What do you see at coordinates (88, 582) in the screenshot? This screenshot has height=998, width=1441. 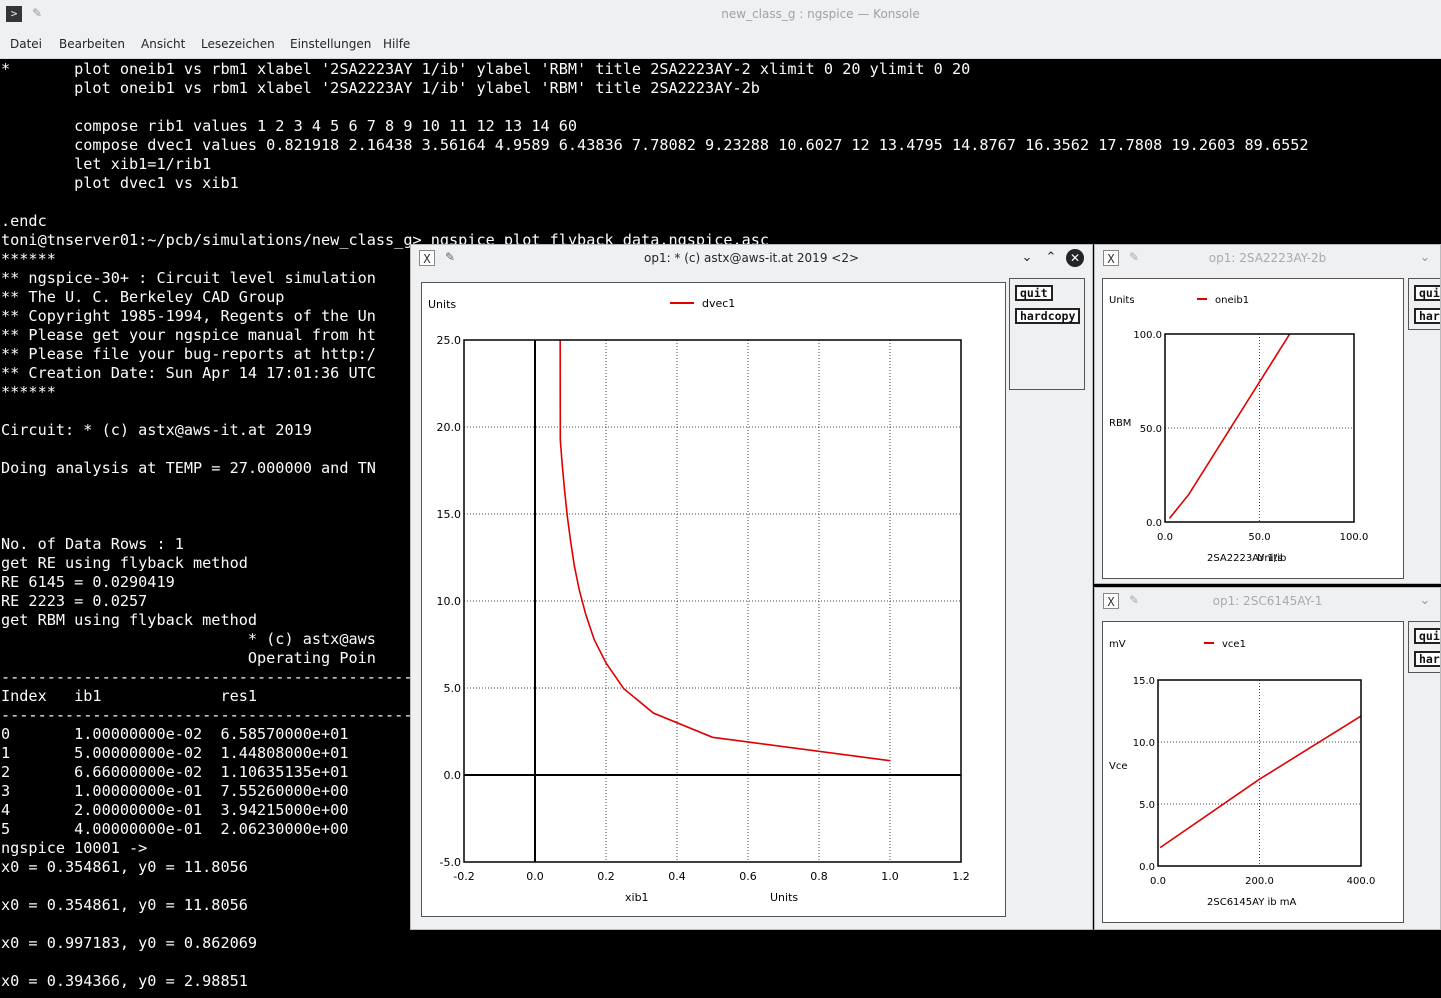 I see `terminal-line: RE 6145 = 0.0290419` at bounding box center [88, 582].